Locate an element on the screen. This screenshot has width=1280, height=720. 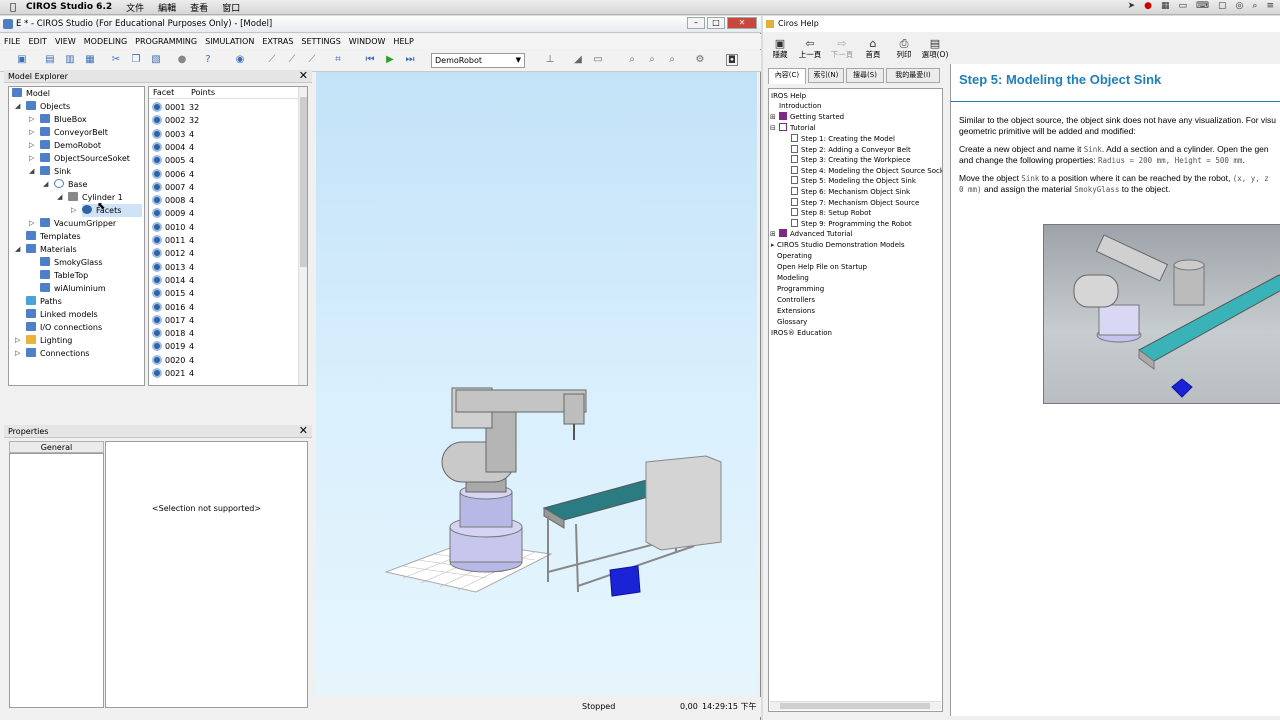
new-icon: ▣ is located at coordinates (22, 60).